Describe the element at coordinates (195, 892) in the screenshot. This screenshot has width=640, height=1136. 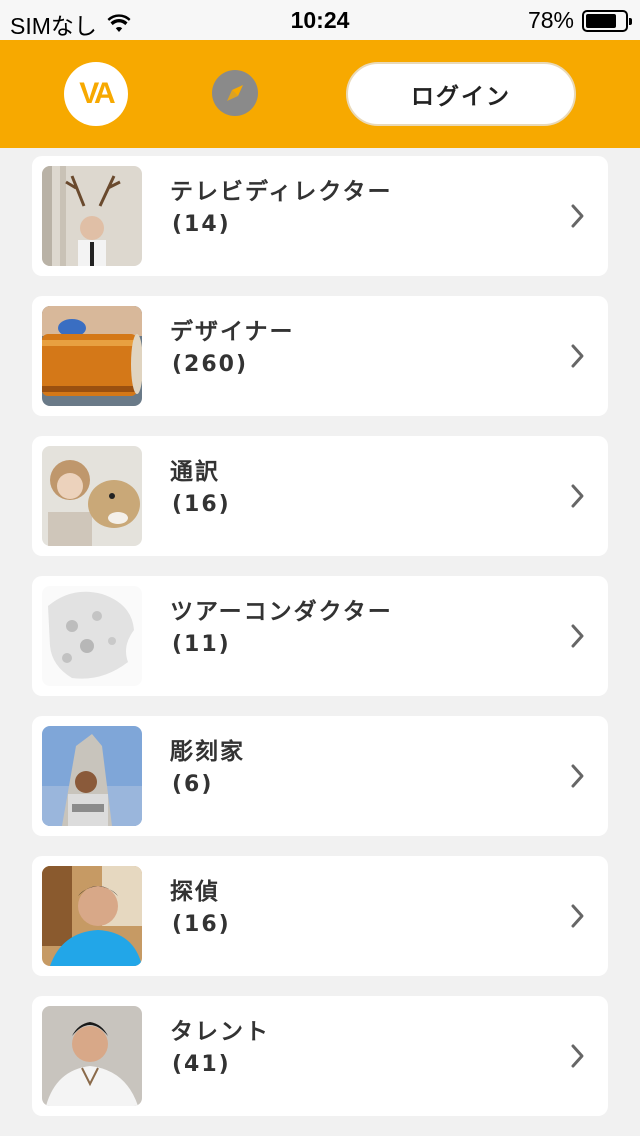
I see `category-title: 探偵` at that location.